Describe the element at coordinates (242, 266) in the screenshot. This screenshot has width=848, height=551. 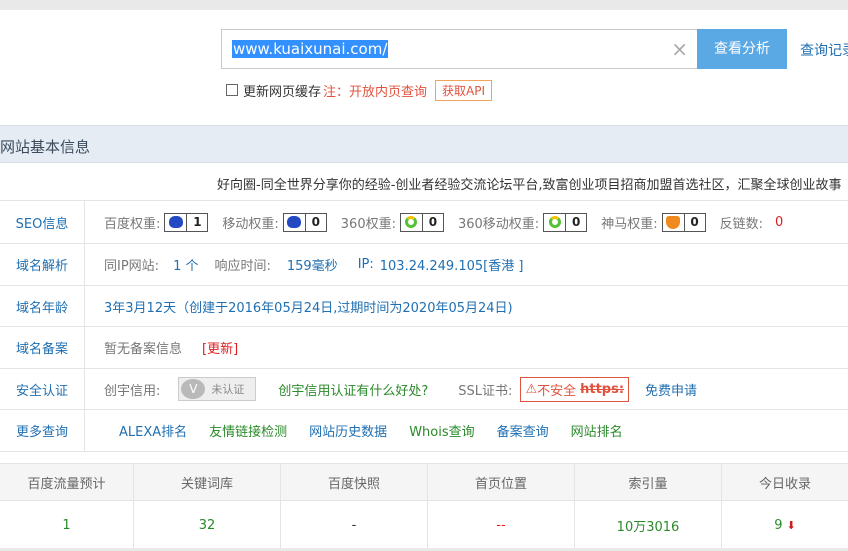
I see `response-time-label: 响应时间:` at that location.